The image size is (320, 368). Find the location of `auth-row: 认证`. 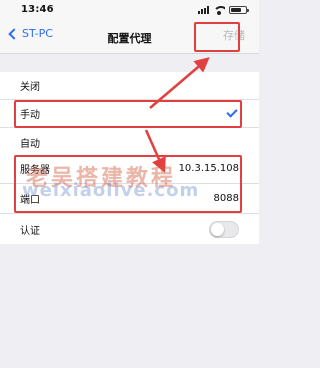

auth-row: 认证 is located at coordinates (129, 229).